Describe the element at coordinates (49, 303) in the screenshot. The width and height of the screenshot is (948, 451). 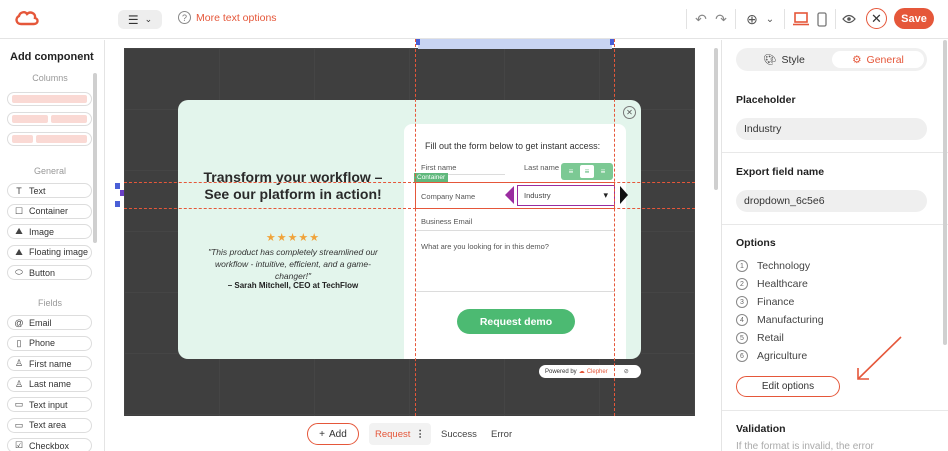
I see `fields-section-label: Fields` at that location.